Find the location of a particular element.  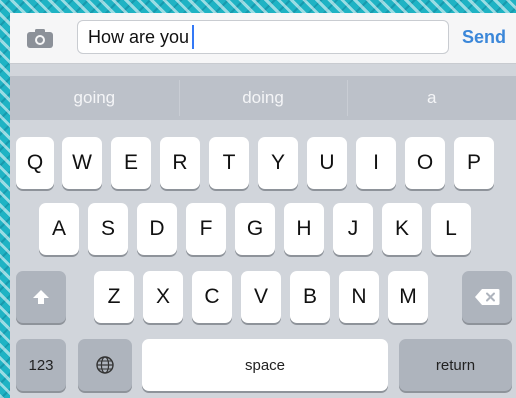

globe-key is located at coordinates (105, 365).